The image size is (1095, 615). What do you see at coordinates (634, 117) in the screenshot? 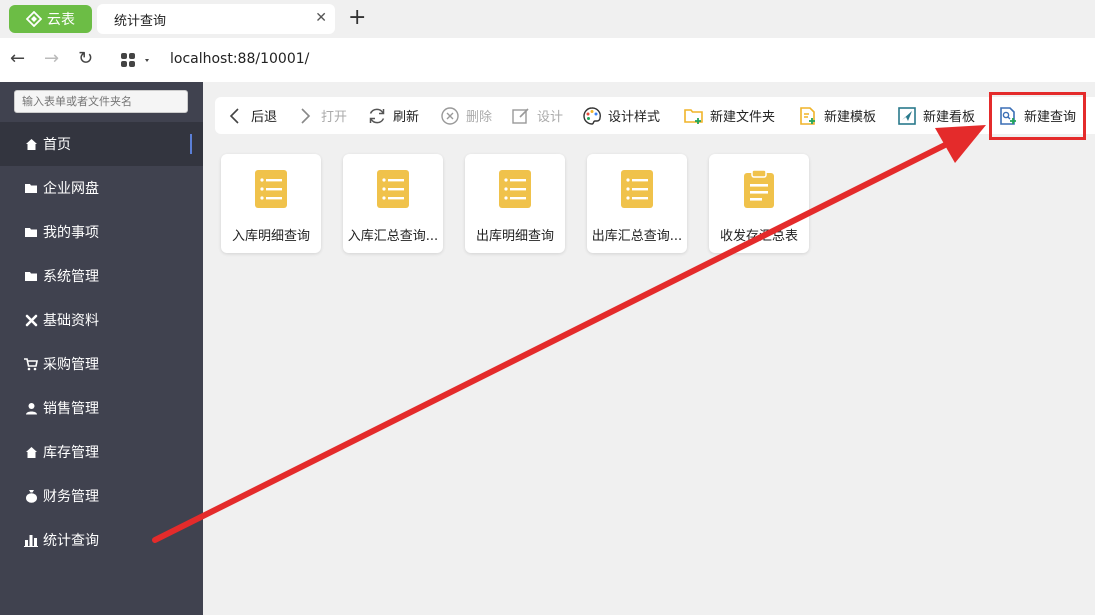
I see `design-style-label: 设计样式` at bounding box center [634, 117].